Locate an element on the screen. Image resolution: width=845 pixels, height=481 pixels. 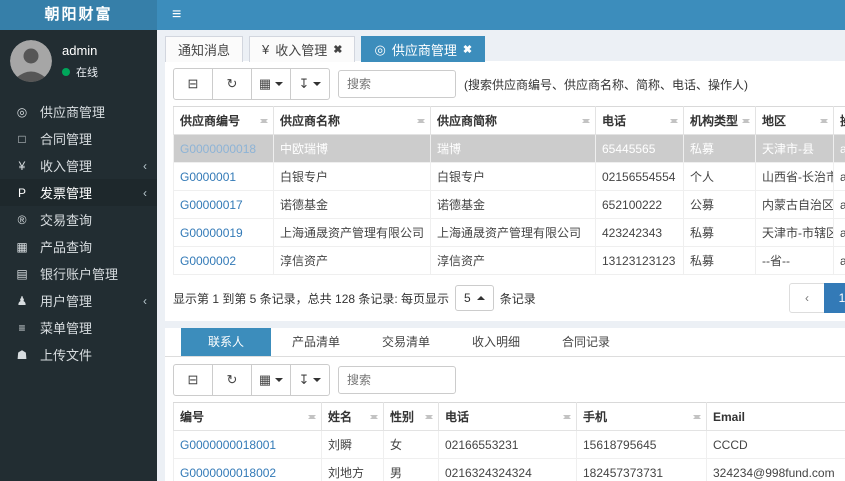
table-row: G0000000018中欧瑞博瑞博65445565私募天津市-县admin is located at coordinates (509, 148).